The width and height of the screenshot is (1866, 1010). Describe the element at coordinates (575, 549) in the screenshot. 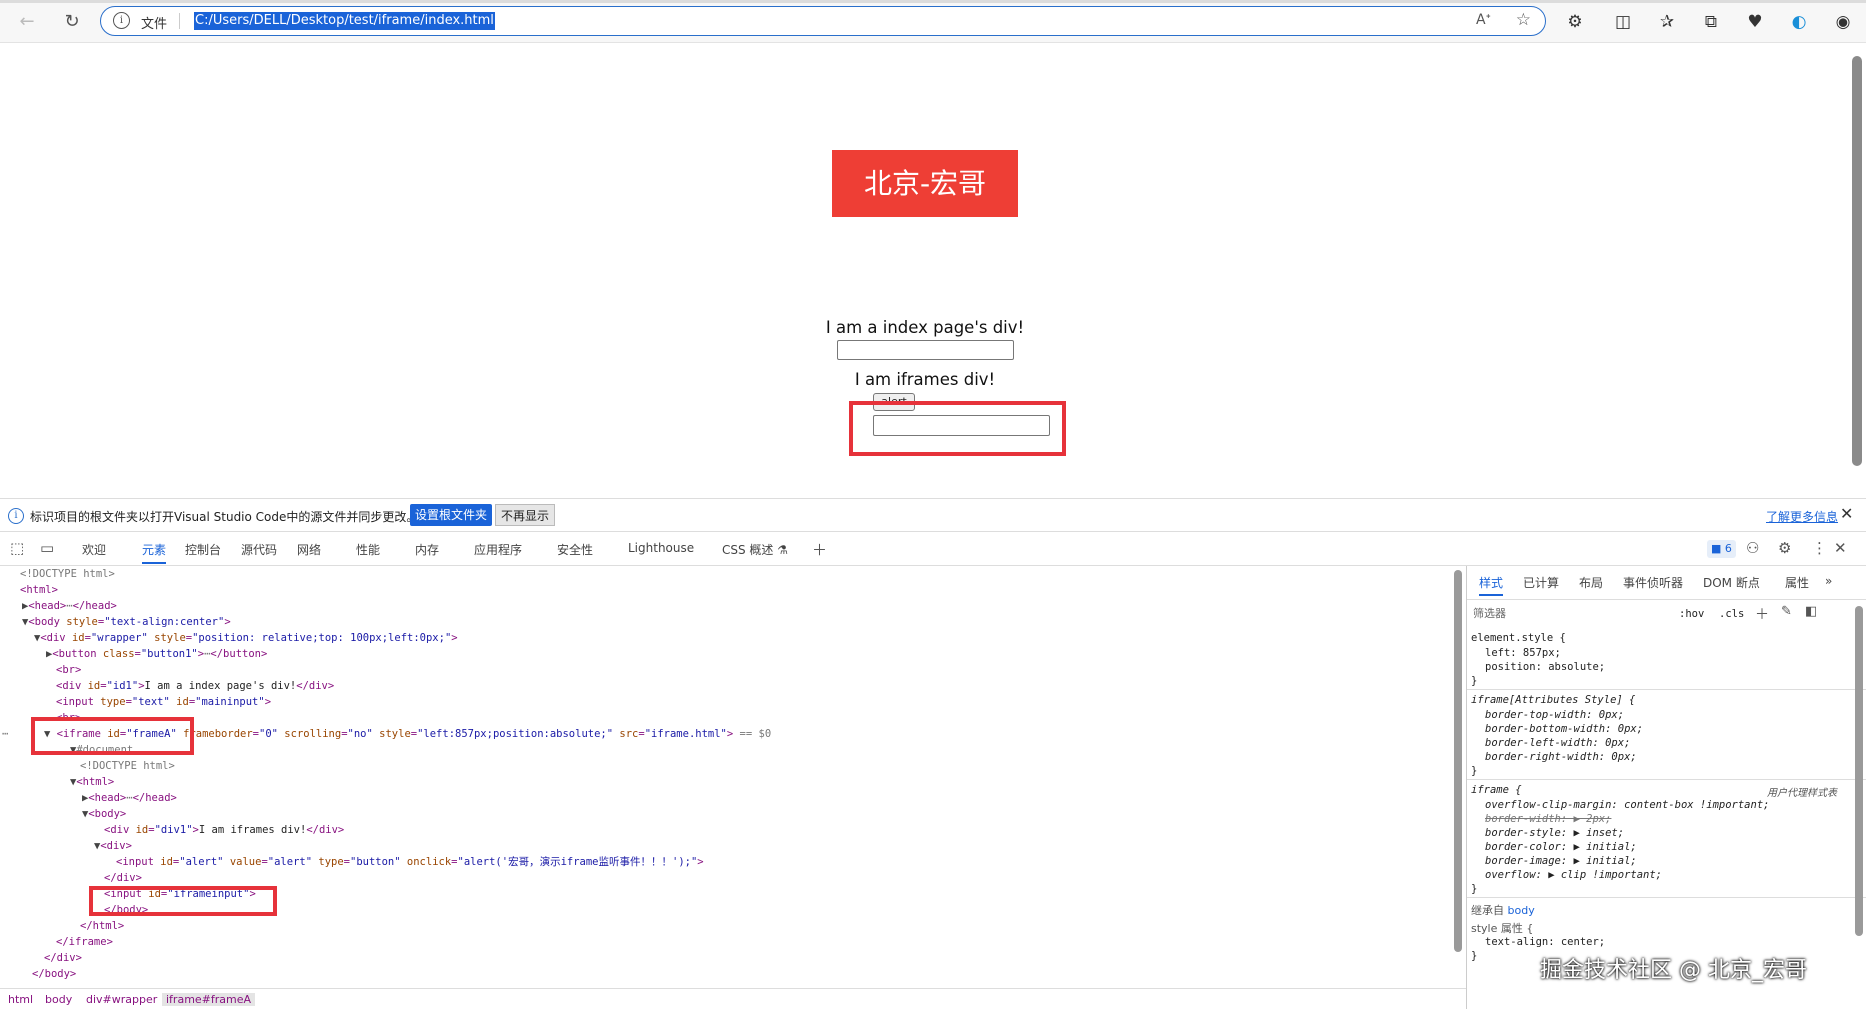

I see `tab-security: 安全性` at that location.